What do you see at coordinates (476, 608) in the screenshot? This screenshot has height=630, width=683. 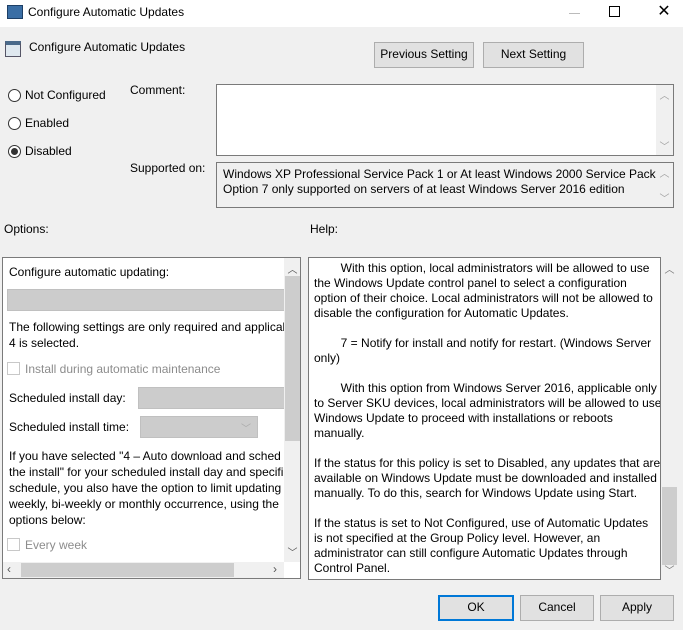 I see `ok-button: OK` at bounding box center [476, 608].